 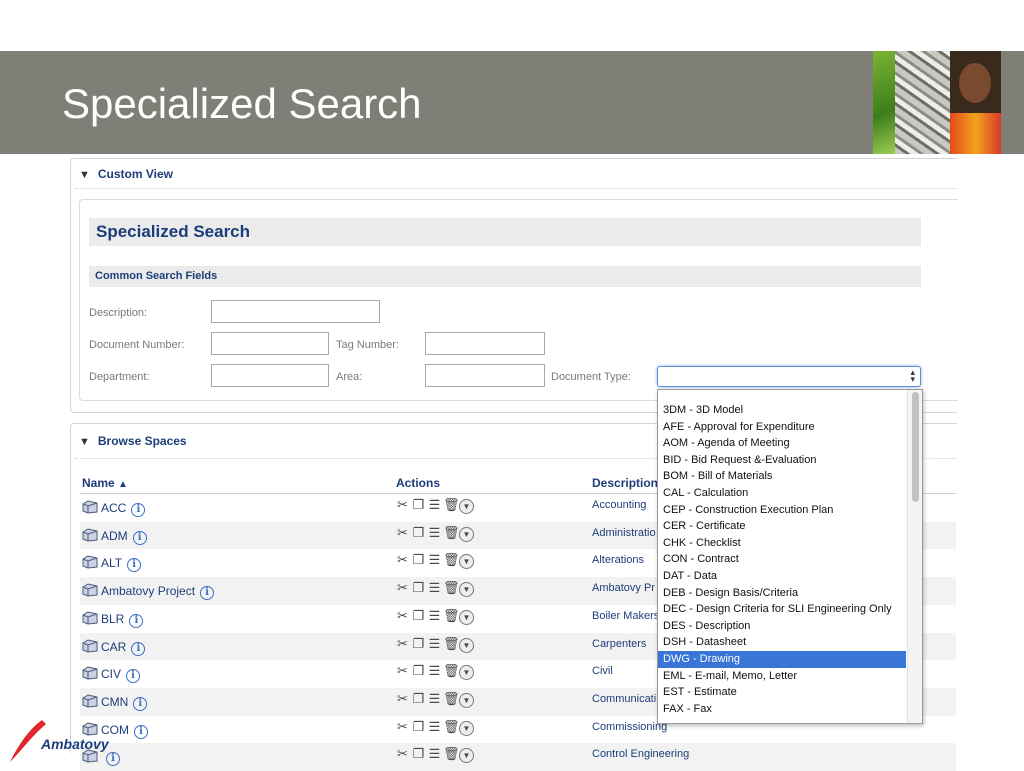 I want to click on dropdown-option: CHK - Checklist, so click(x=782, y=543).